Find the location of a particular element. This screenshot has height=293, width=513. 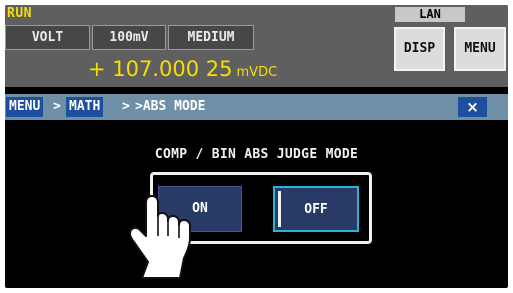

lan-indicator: LAN is located at coordinates (430, 14).